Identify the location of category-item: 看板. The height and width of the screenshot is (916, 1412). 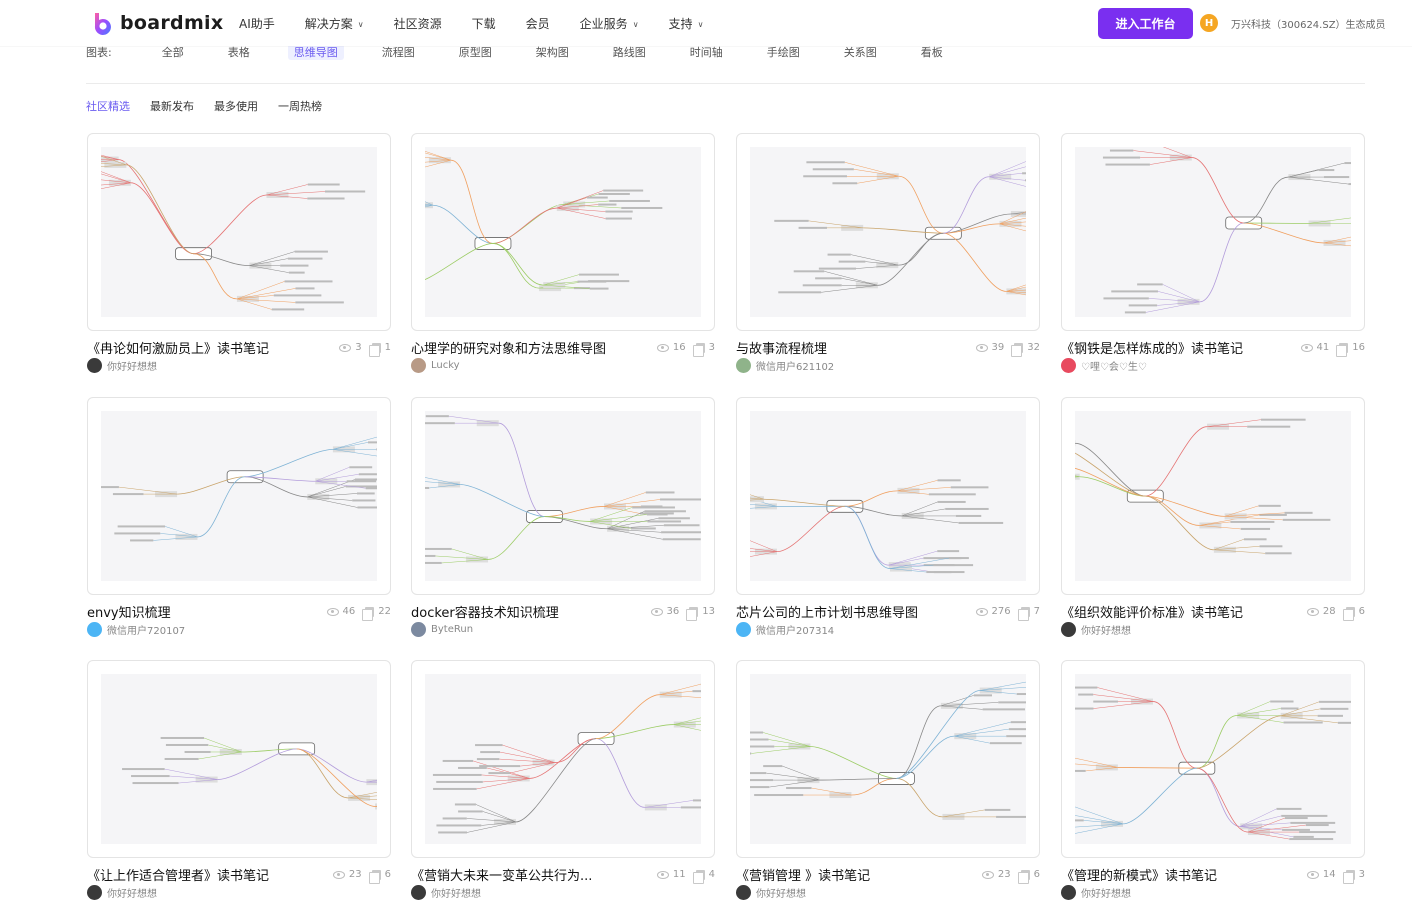
(932, 52).